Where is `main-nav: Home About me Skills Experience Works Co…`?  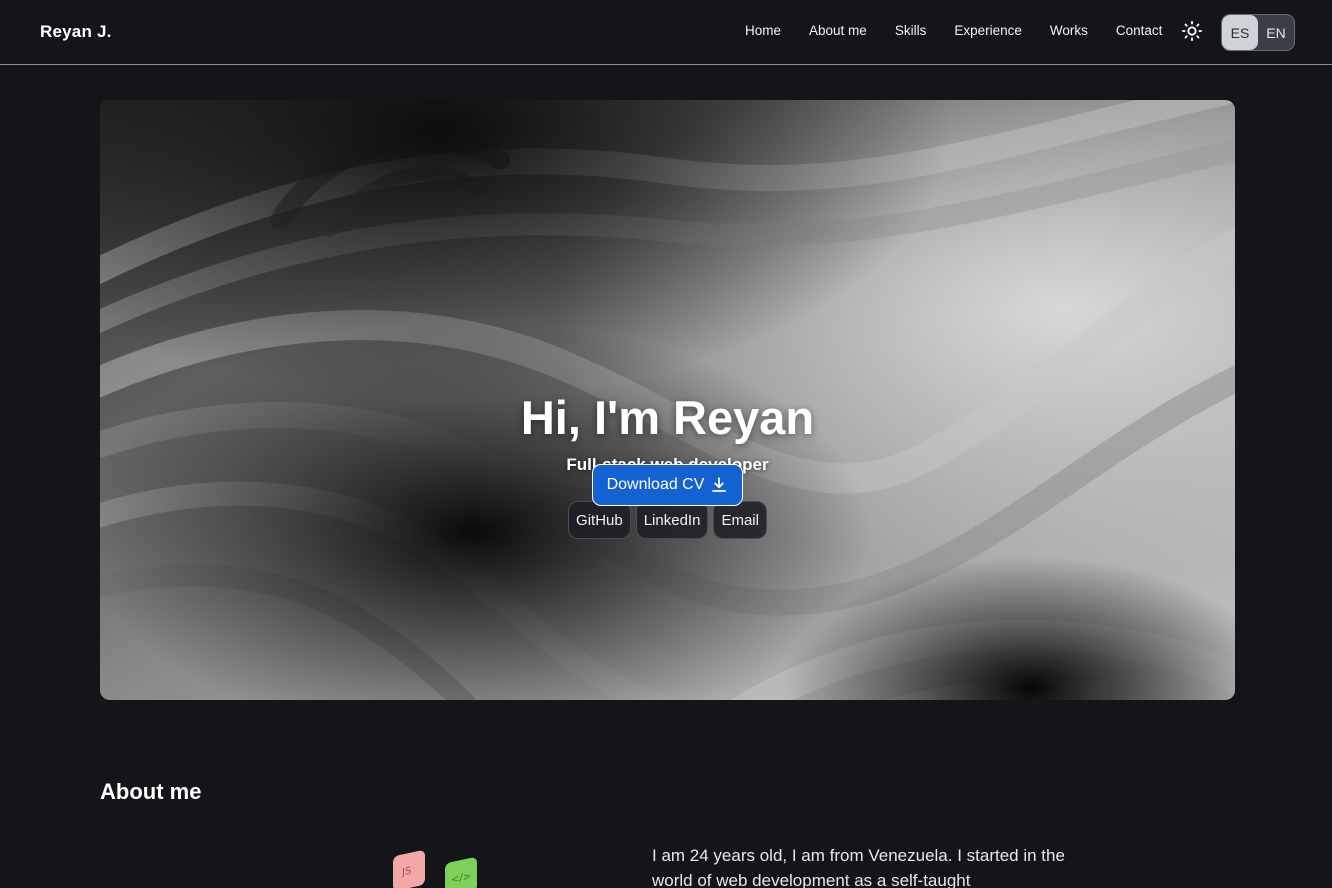 main-nav: Home About me Skills Experience Works Co… is located at coordinates (967, 30).